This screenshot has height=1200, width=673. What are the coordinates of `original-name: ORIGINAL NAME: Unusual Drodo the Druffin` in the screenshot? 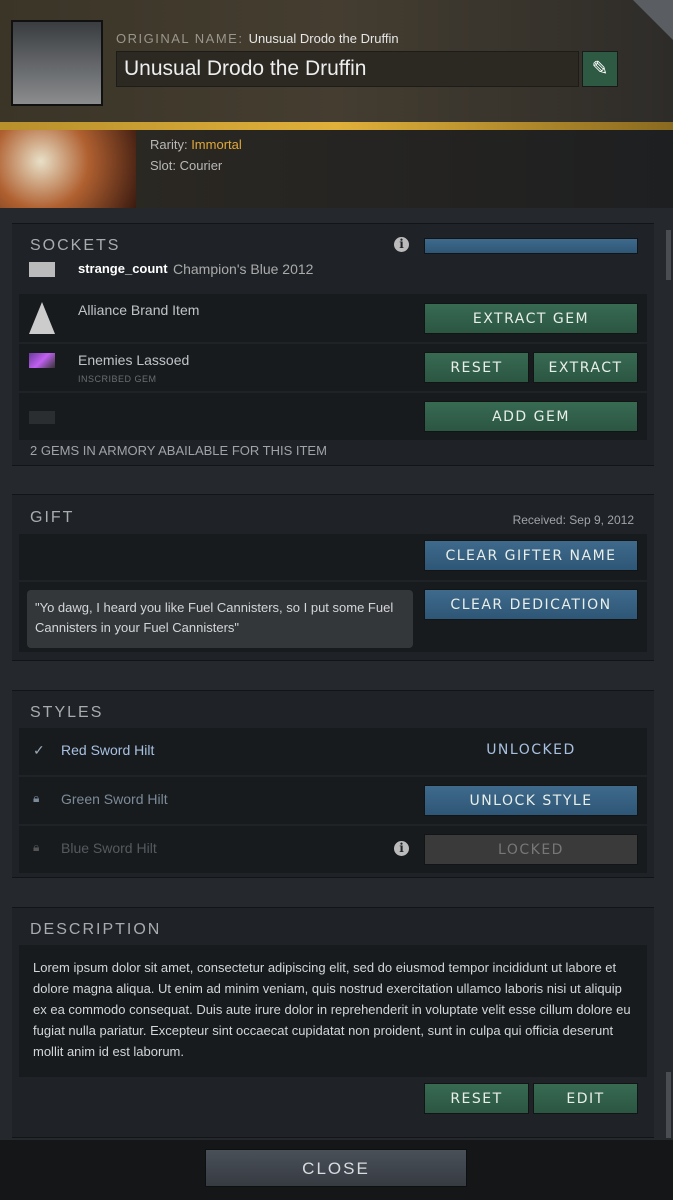 It's located at (257, 38).